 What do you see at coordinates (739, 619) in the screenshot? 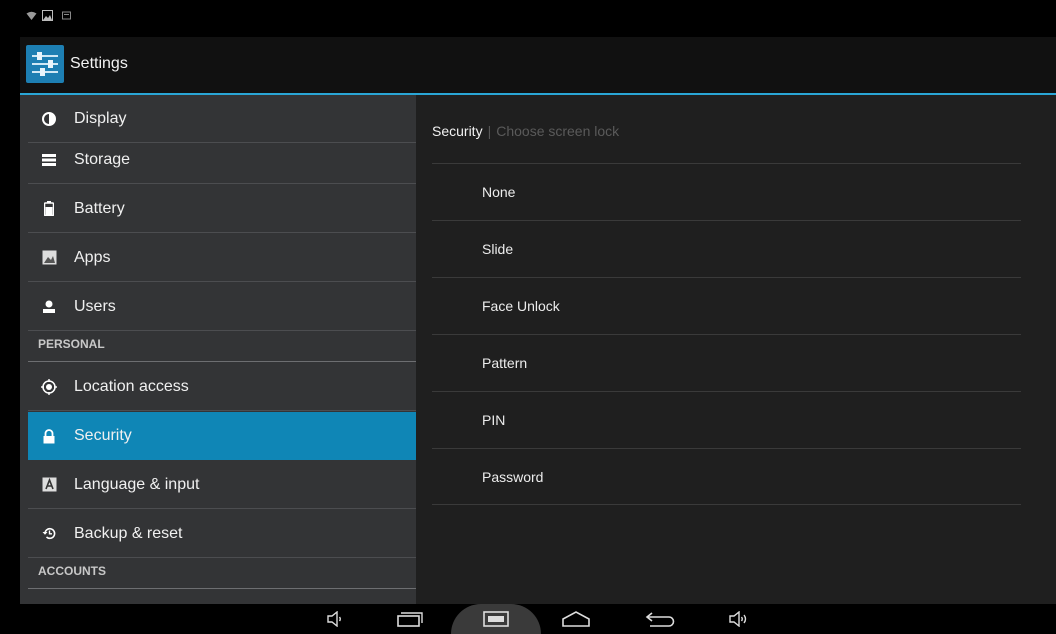
I see `volume-up-icon` at bounding box center [739, 619].